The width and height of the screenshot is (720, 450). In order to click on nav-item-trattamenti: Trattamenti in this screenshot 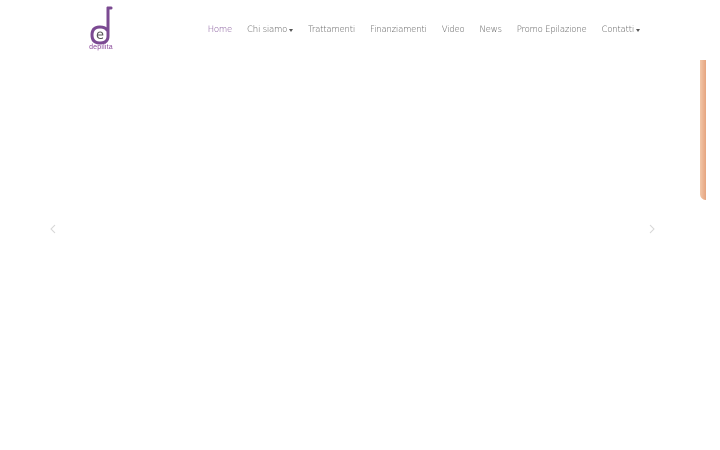, I will do `click(331, 30)`.